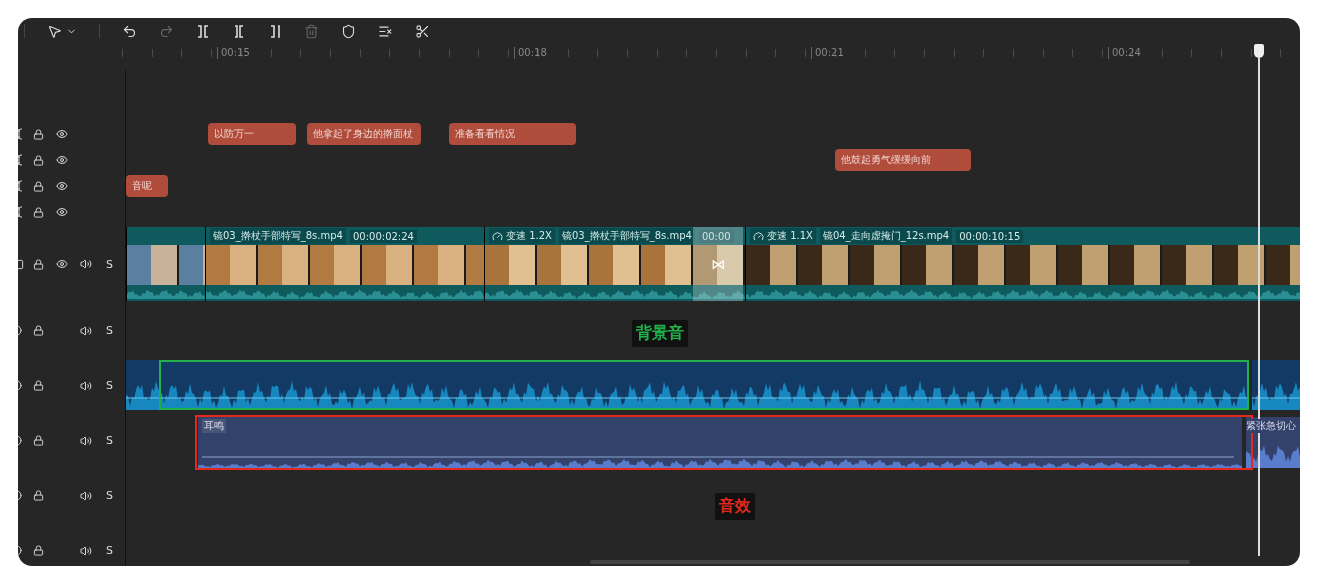 The height and width of the screenshot is (584, 1318). Describe the element at coordinates (783, 236) in the screenshot. I see `speed-label: 变速 1.1X` at that location.